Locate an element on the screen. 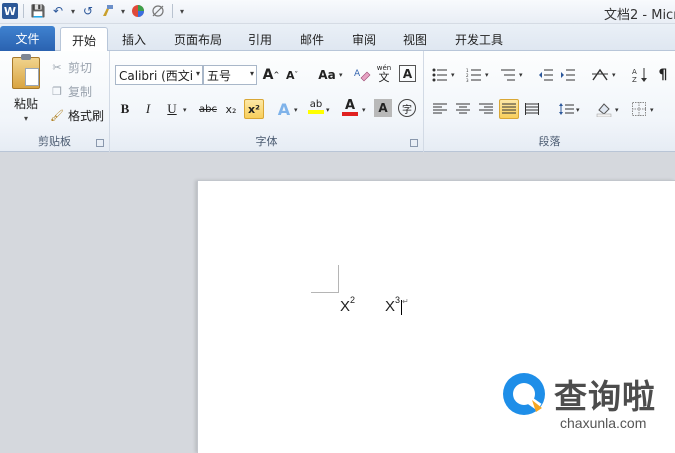 The width and height of the screenshot is (675, 453). qat-separator is located at coordinates (172, 11).